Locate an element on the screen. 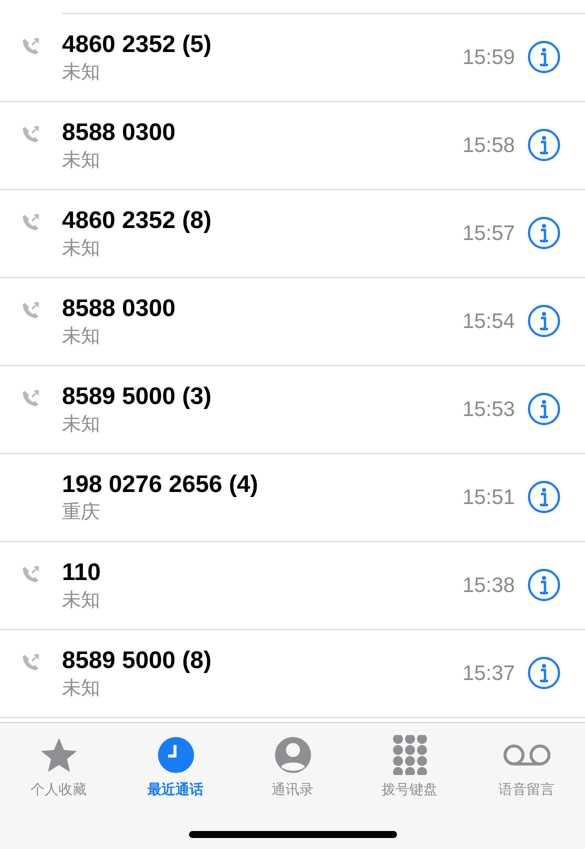  call-time: 15:53 is located at coordinates (488, 410).